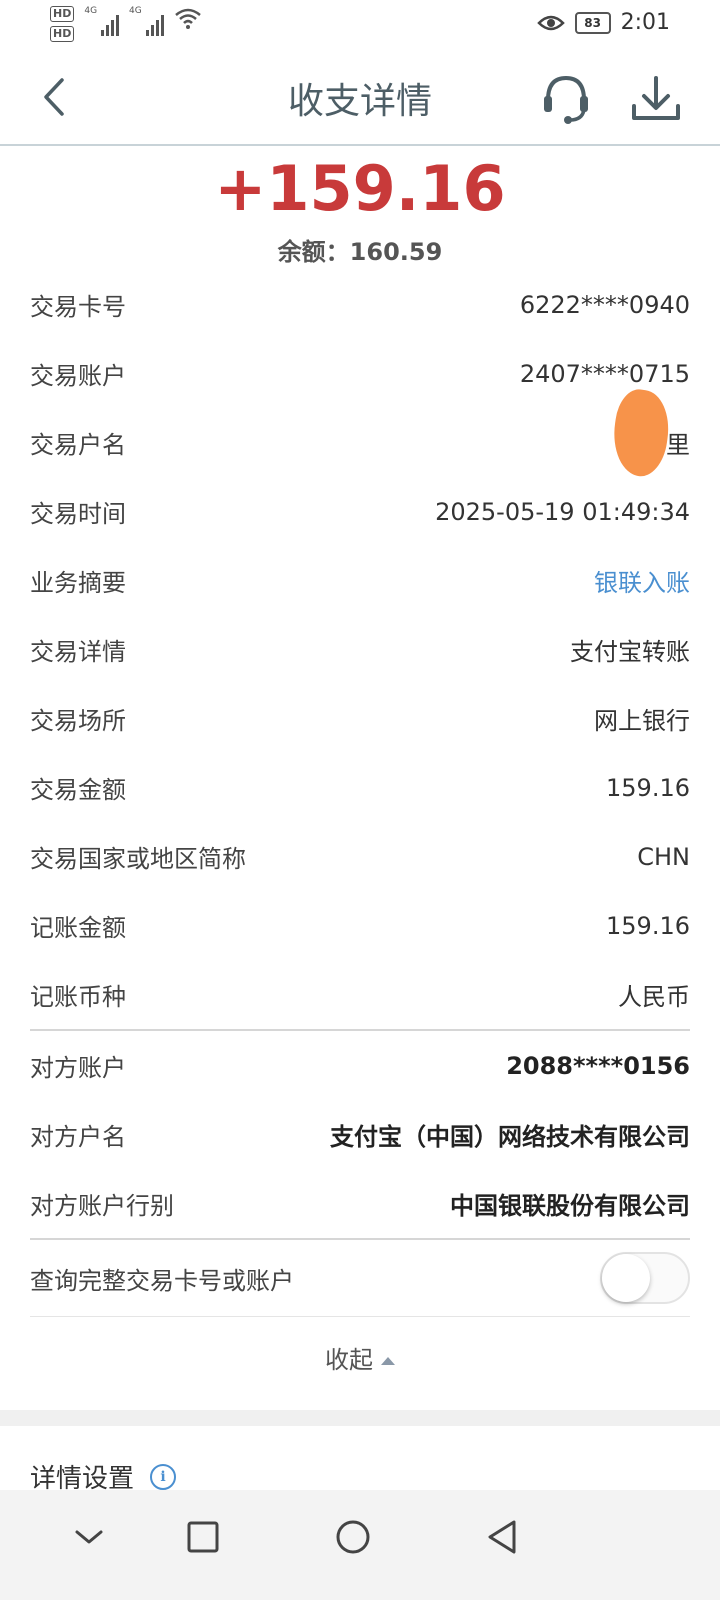  Describe the element at coordinates (62, 14) in the screenshot. I see `hd-badge-1: HD` at that location.